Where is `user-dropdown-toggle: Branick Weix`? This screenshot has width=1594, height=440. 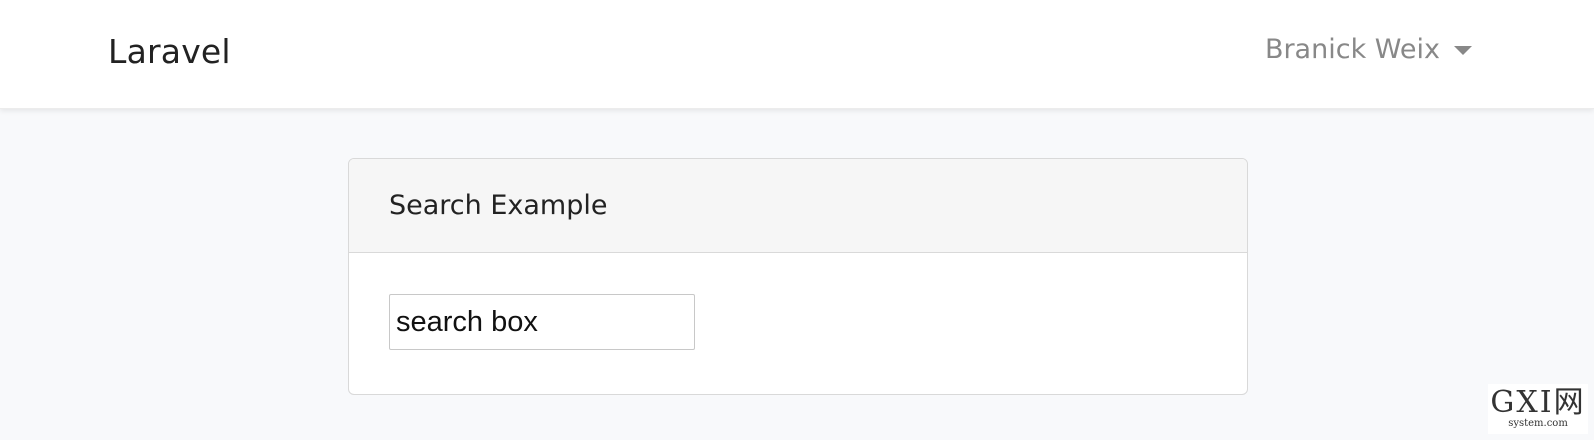
user-dropdown-toggle: Branick Weix is located at coordinates (1368, 49).